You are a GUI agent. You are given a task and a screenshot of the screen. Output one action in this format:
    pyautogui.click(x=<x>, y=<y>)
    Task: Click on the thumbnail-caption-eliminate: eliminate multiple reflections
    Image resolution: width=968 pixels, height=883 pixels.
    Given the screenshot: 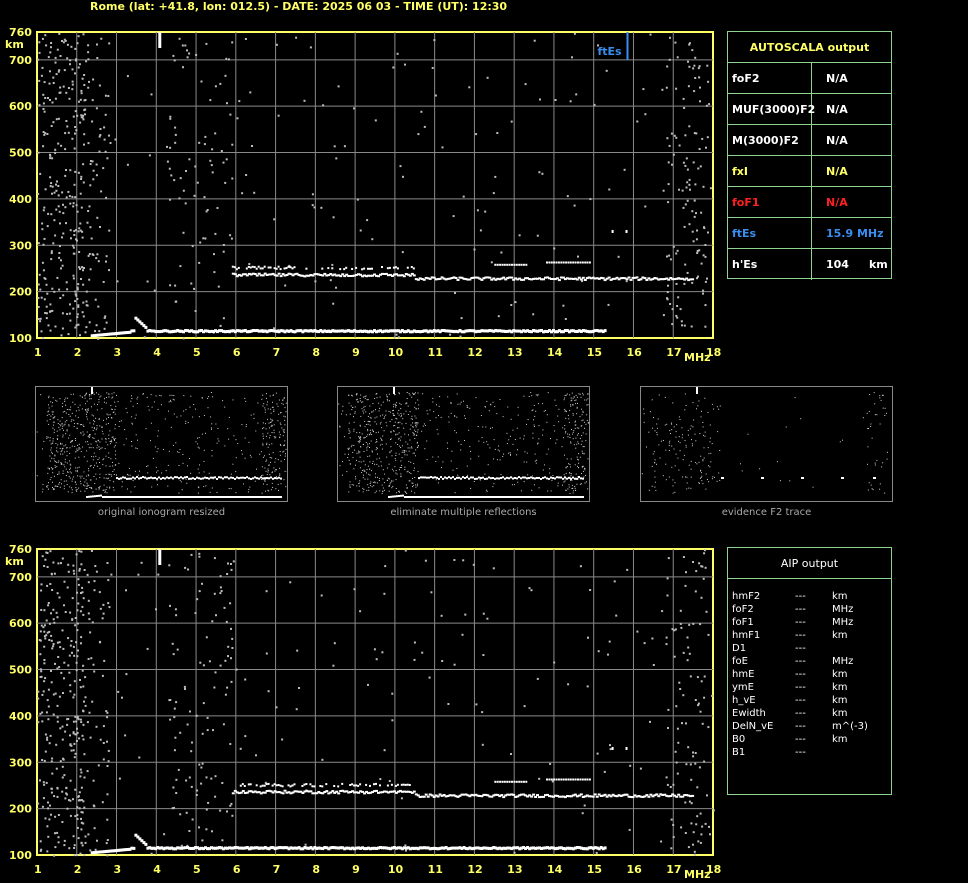 What is the action you would take?
    pyautogui.click(x=463, y=512)
    